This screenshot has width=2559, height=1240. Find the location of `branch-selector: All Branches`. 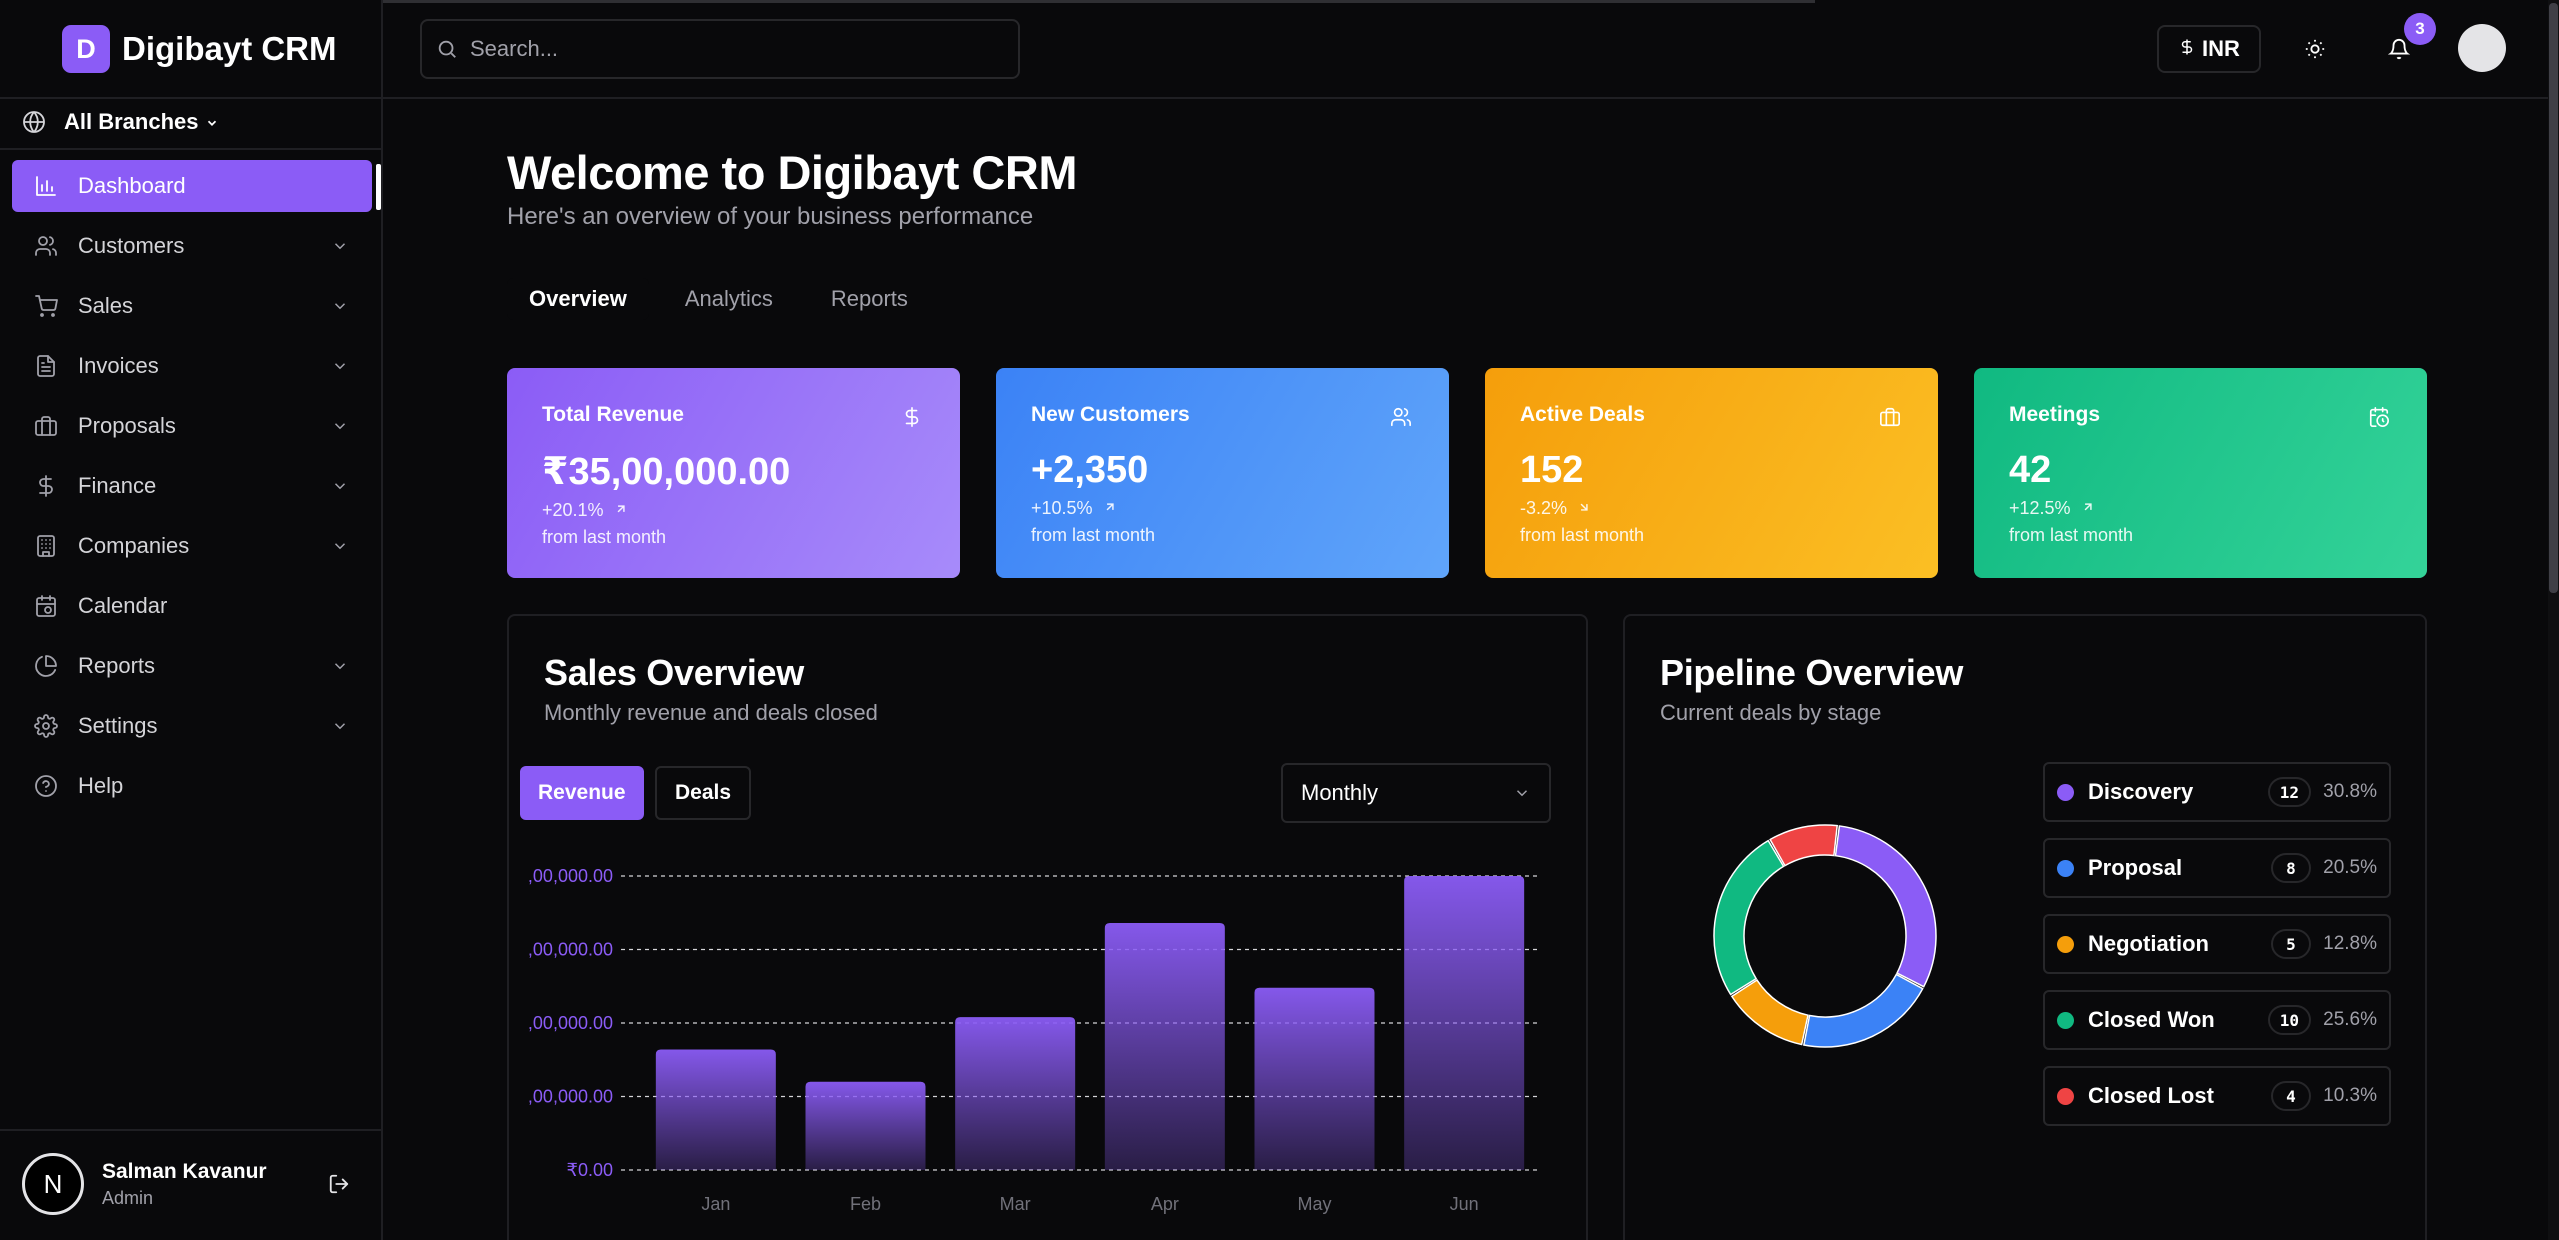

branch-selector: All Branches is located at coordinates (120, 122).